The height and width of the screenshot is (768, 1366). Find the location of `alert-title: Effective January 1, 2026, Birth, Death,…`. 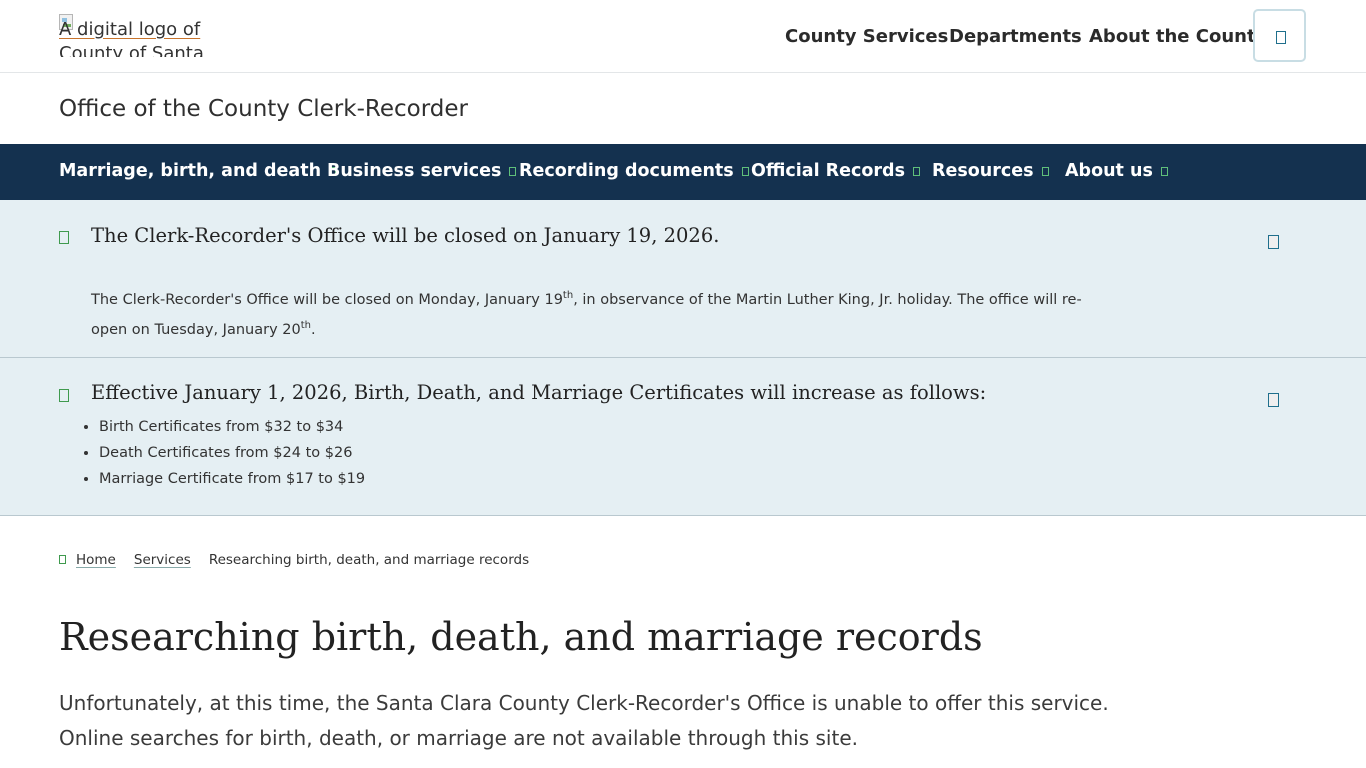

alert-title: Effective January 1, 2026, Birth, Death,… is located at coordinates (539, 392).